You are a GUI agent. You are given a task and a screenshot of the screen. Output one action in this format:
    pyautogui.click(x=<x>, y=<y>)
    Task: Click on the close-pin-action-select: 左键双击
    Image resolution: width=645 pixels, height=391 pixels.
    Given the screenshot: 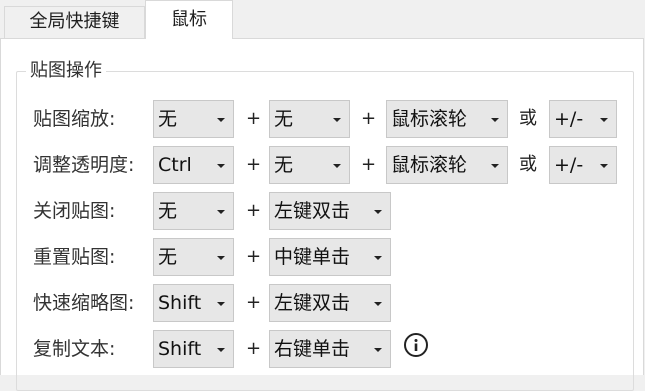 What is the action you would take?
    pyautogui.click(x=330, y=211)
    